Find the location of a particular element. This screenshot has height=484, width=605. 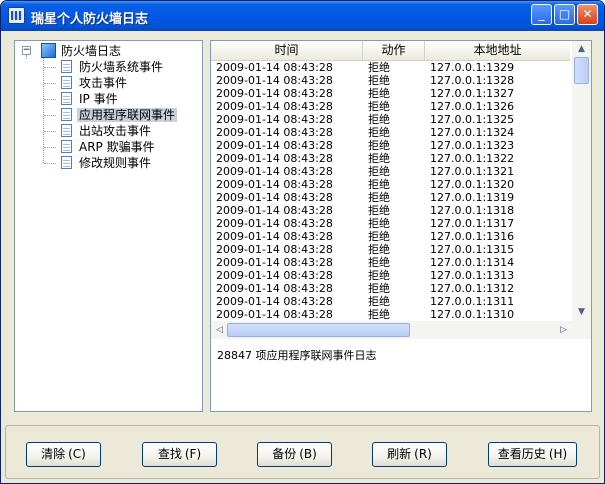

table-row: 2009-01-14 08:43:28 拒绝 127.0.0.1:1327 is located at coordinates (390, 93).